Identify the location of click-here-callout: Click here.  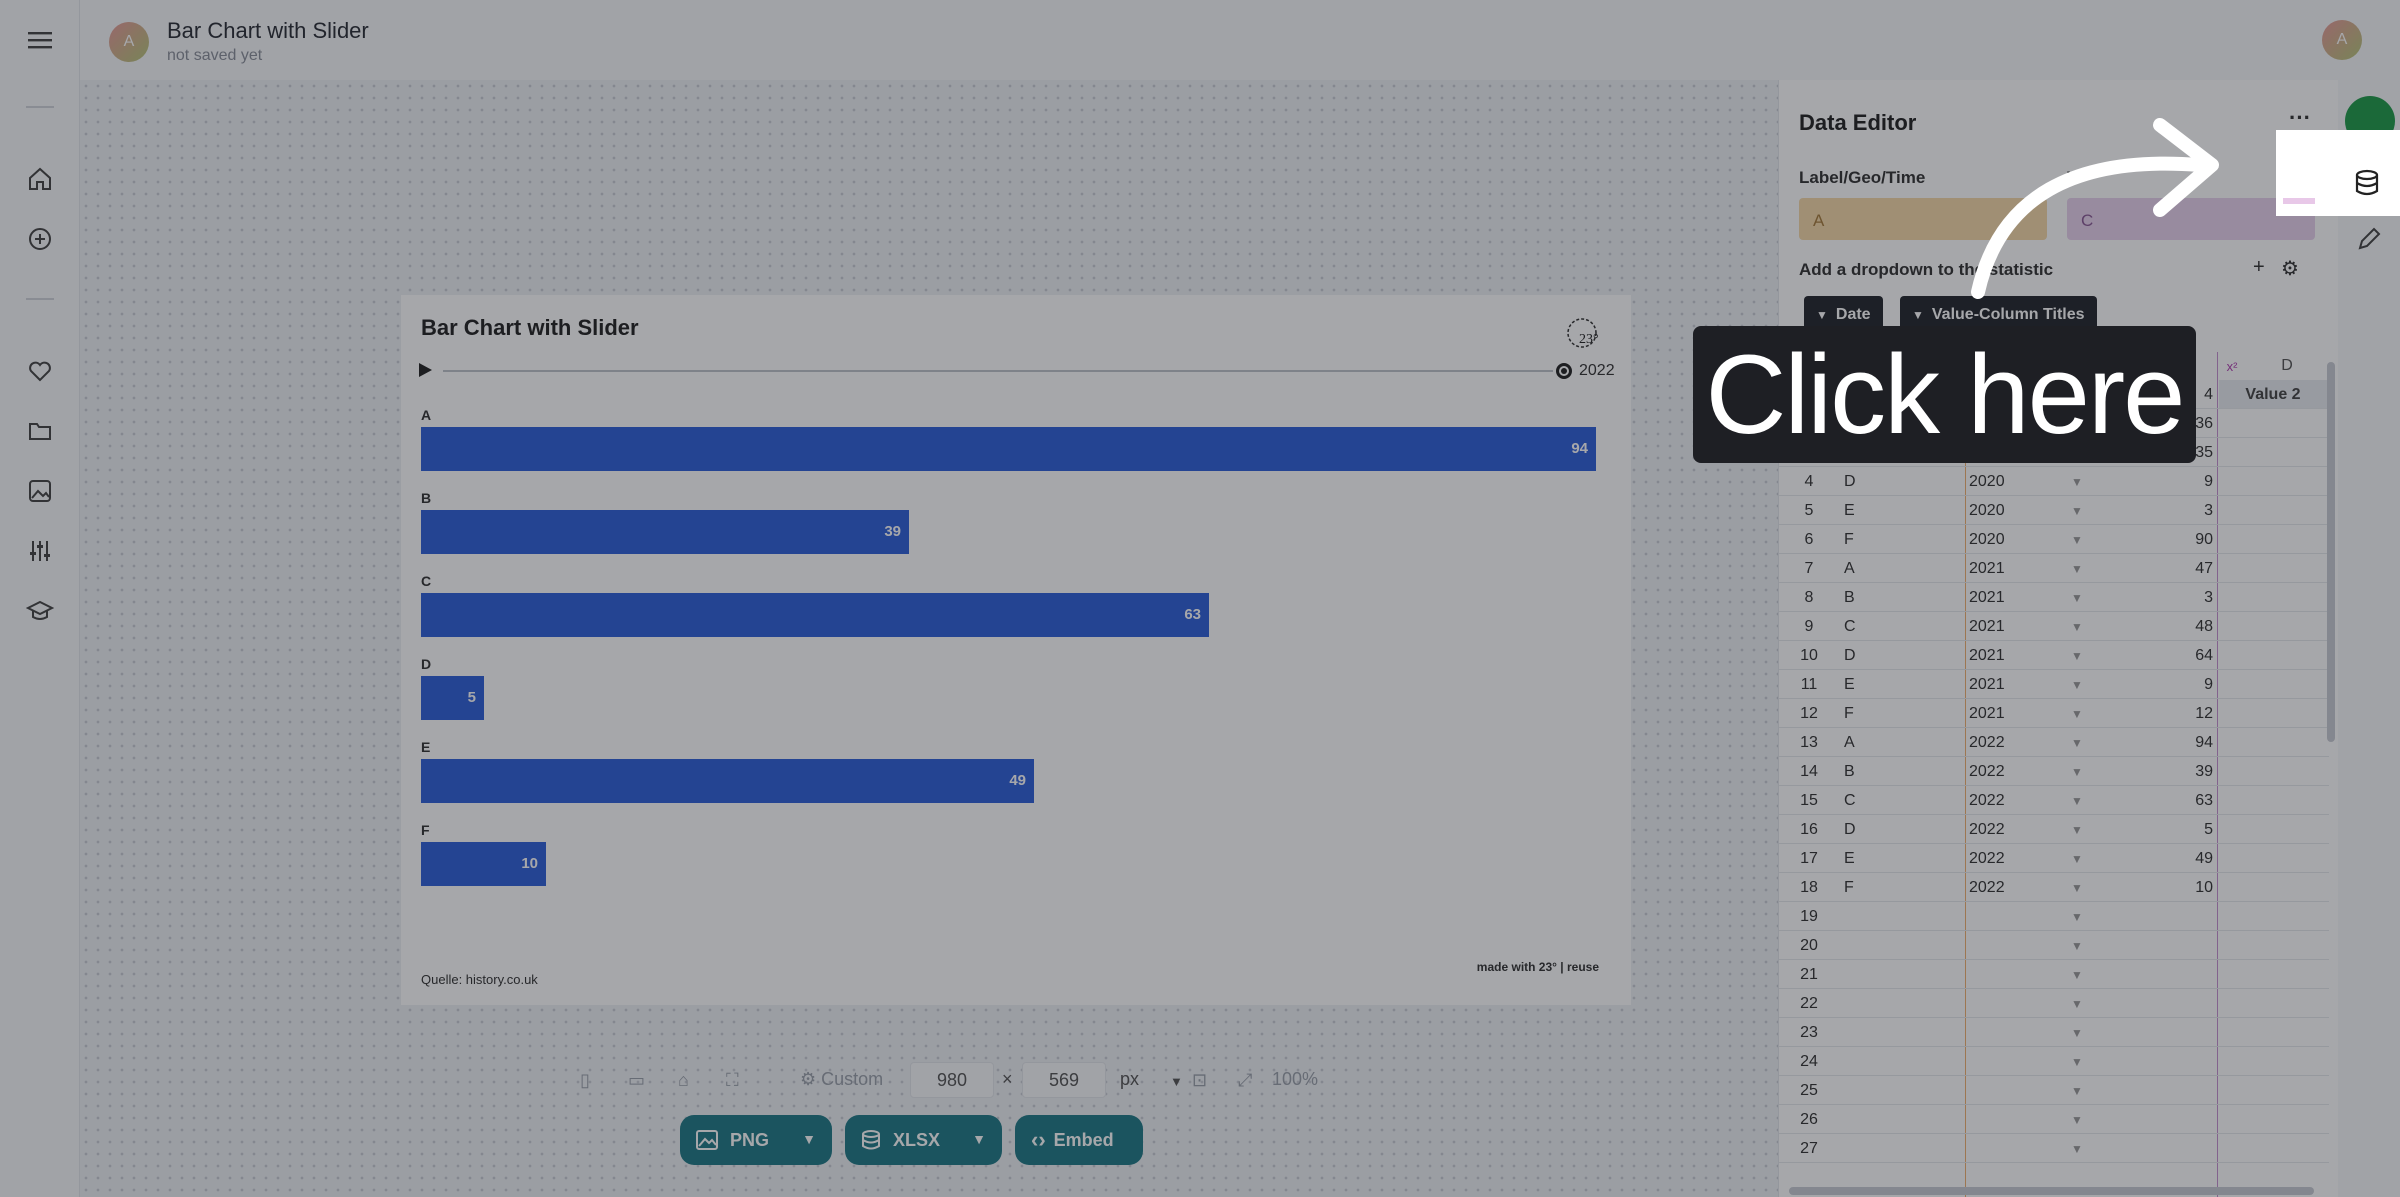
(1944, 394).